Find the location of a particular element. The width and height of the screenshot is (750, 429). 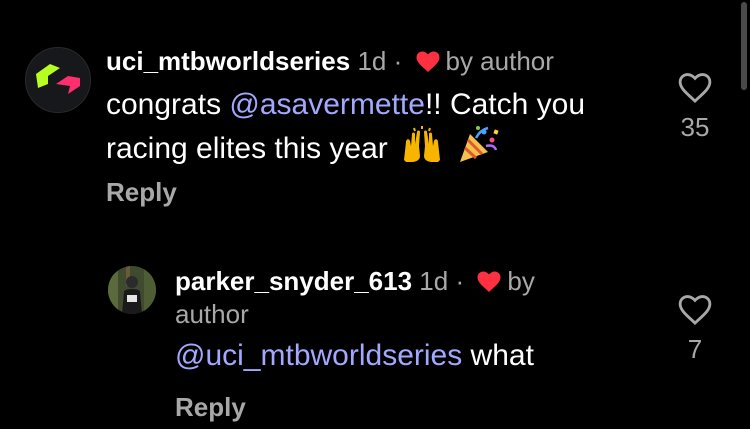

like-column: 7 is located at coordinates (695, 329).